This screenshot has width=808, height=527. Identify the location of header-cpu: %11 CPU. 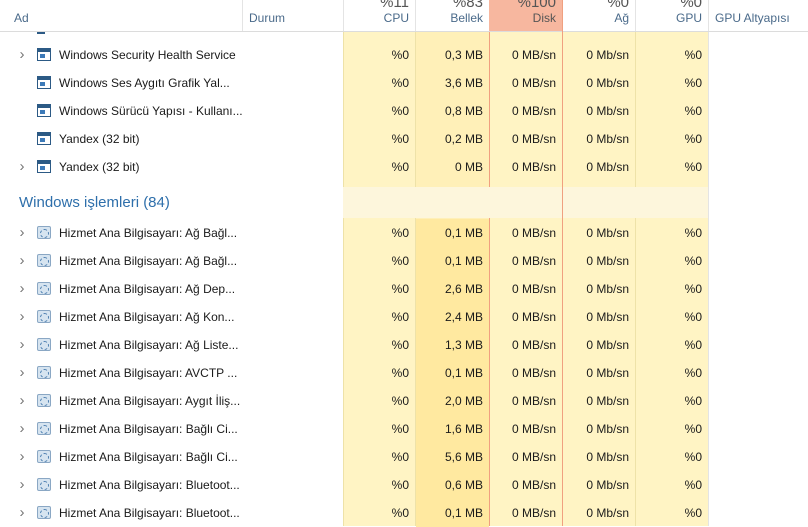
(379, 15).